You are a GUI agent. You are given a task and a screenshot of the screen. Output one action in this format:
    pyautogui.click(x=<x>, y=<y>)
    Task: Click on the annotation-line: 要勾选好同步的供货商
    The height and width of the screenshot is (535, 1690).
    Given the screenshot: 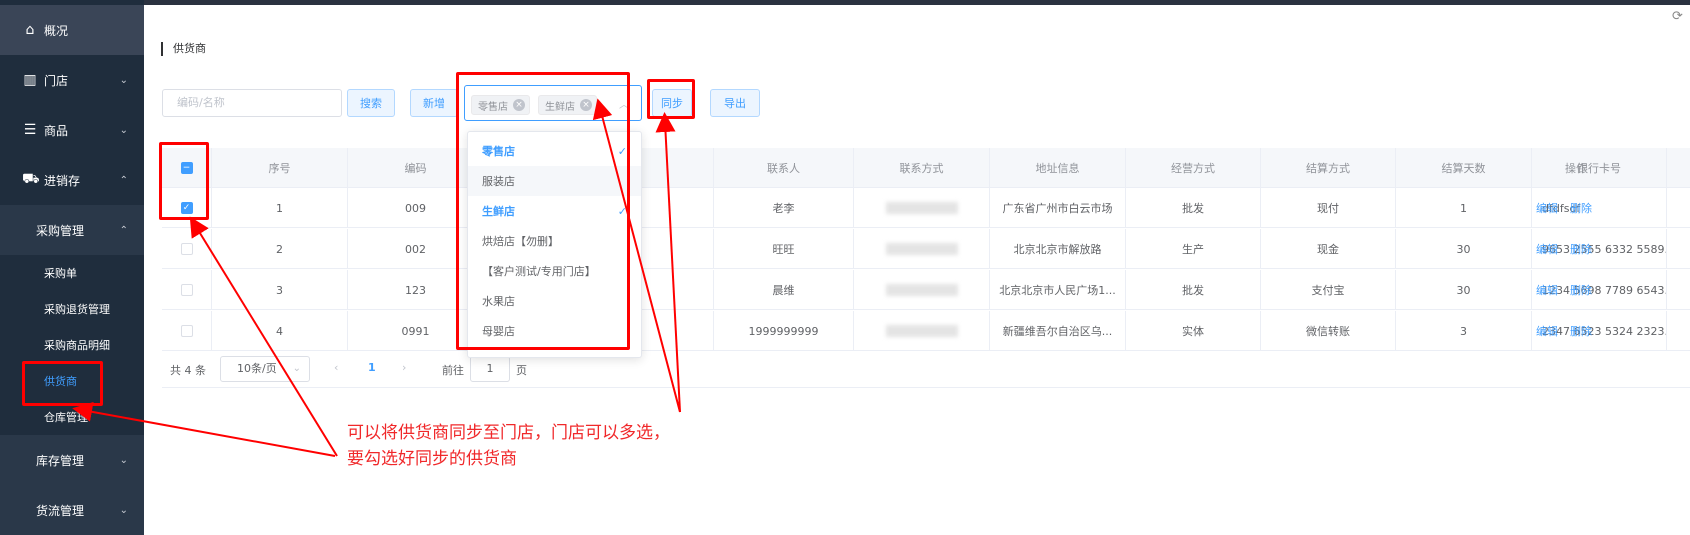 What is the action you would take?
    pyautogui.click(x=432, y=459)
    